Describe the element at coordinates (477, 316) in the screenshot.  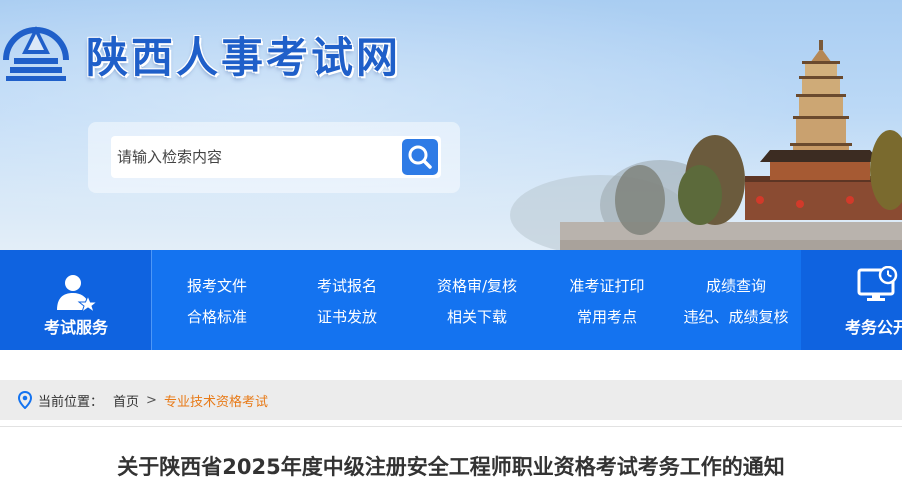
I see `nav-link-downloads: 相关下载` at that location.